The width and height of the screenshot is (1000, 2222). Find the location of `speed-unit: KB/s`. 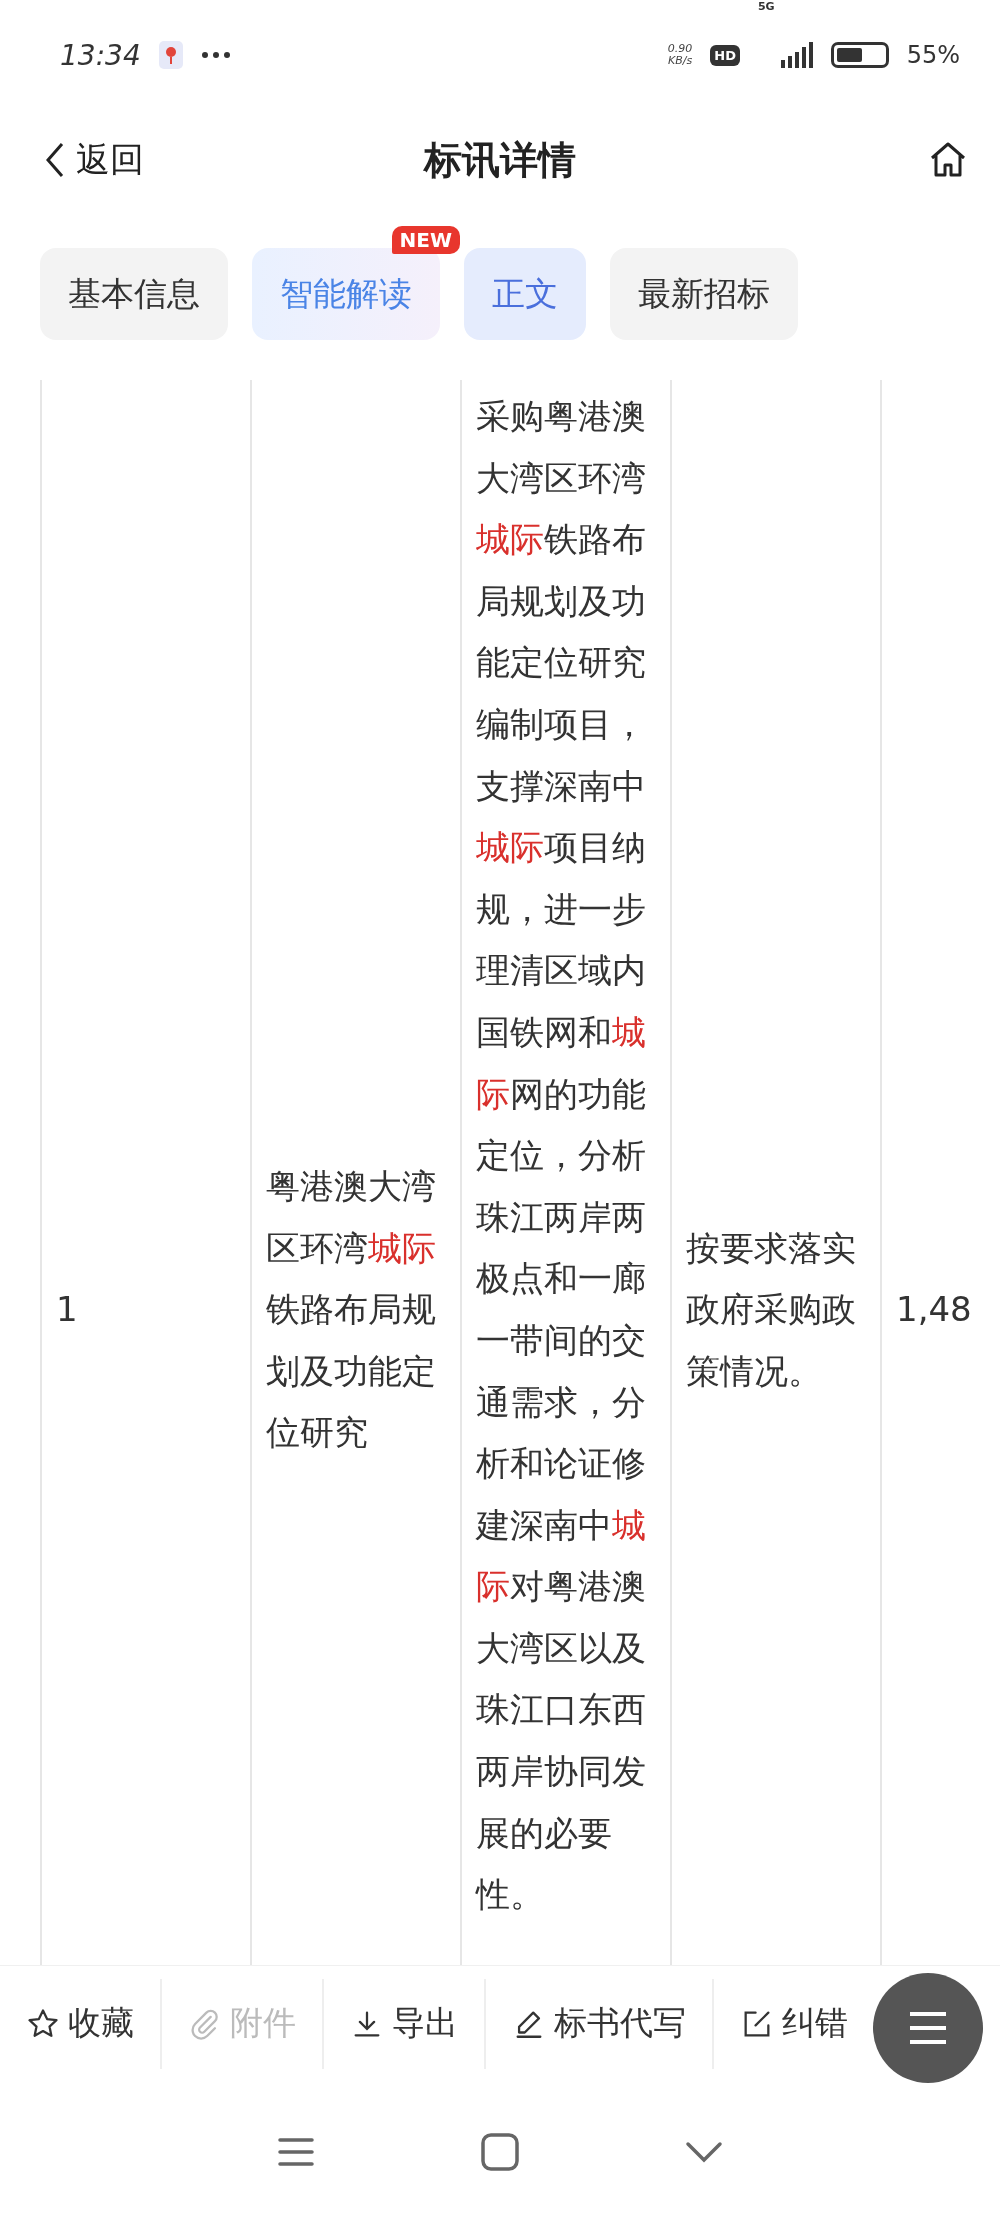

speed-unit: KB/s is located at coordinates (680, 61).